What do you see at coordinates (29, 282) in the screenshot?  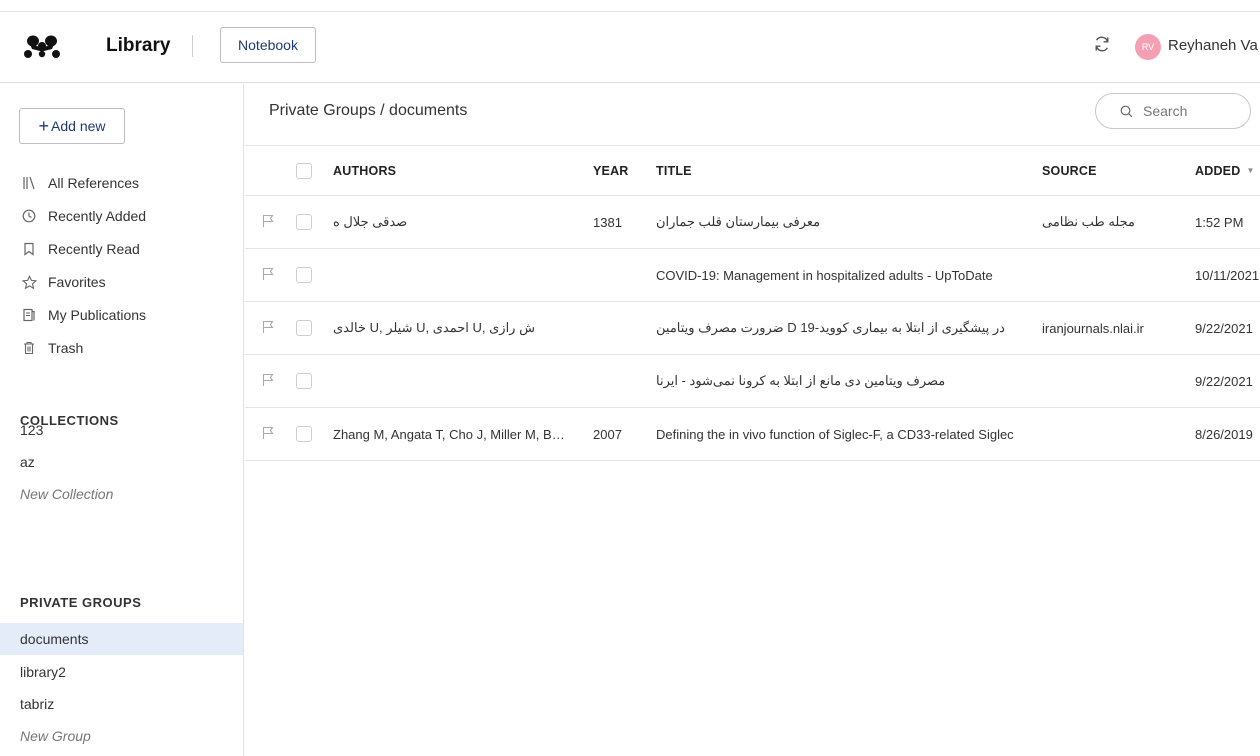 I see `star-icon` at bounding box center [29, 282].